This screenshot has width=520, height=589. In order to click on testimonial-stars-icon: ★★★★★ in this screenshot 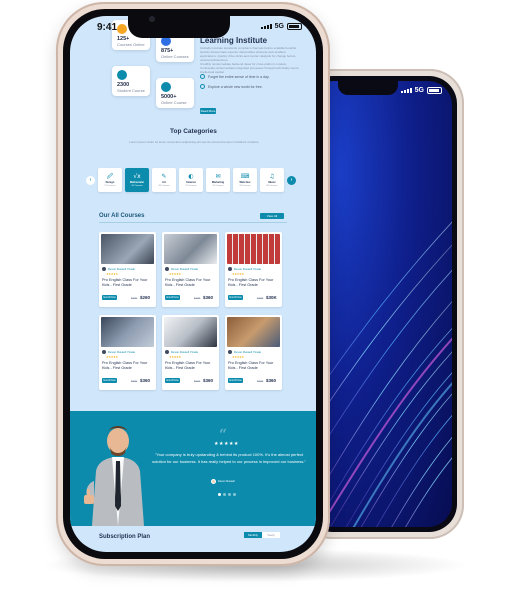, I will do `click(226, 444)`.